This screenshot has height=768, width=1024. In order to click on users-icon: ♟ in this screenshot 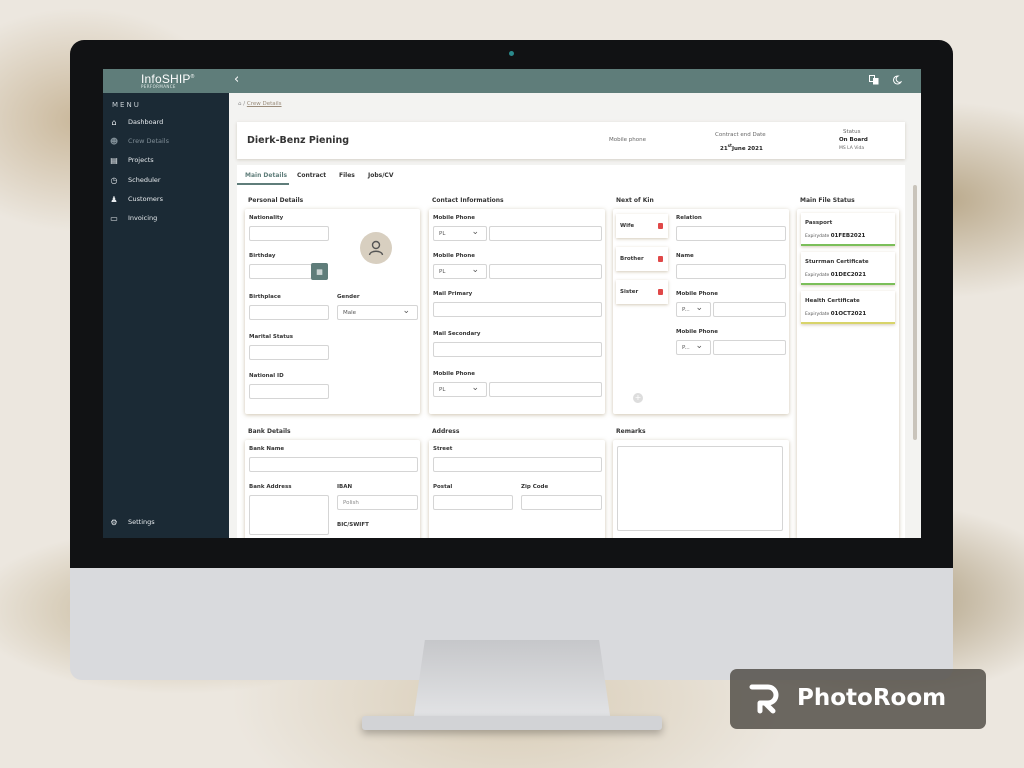, I will do `click(114, 199)`.